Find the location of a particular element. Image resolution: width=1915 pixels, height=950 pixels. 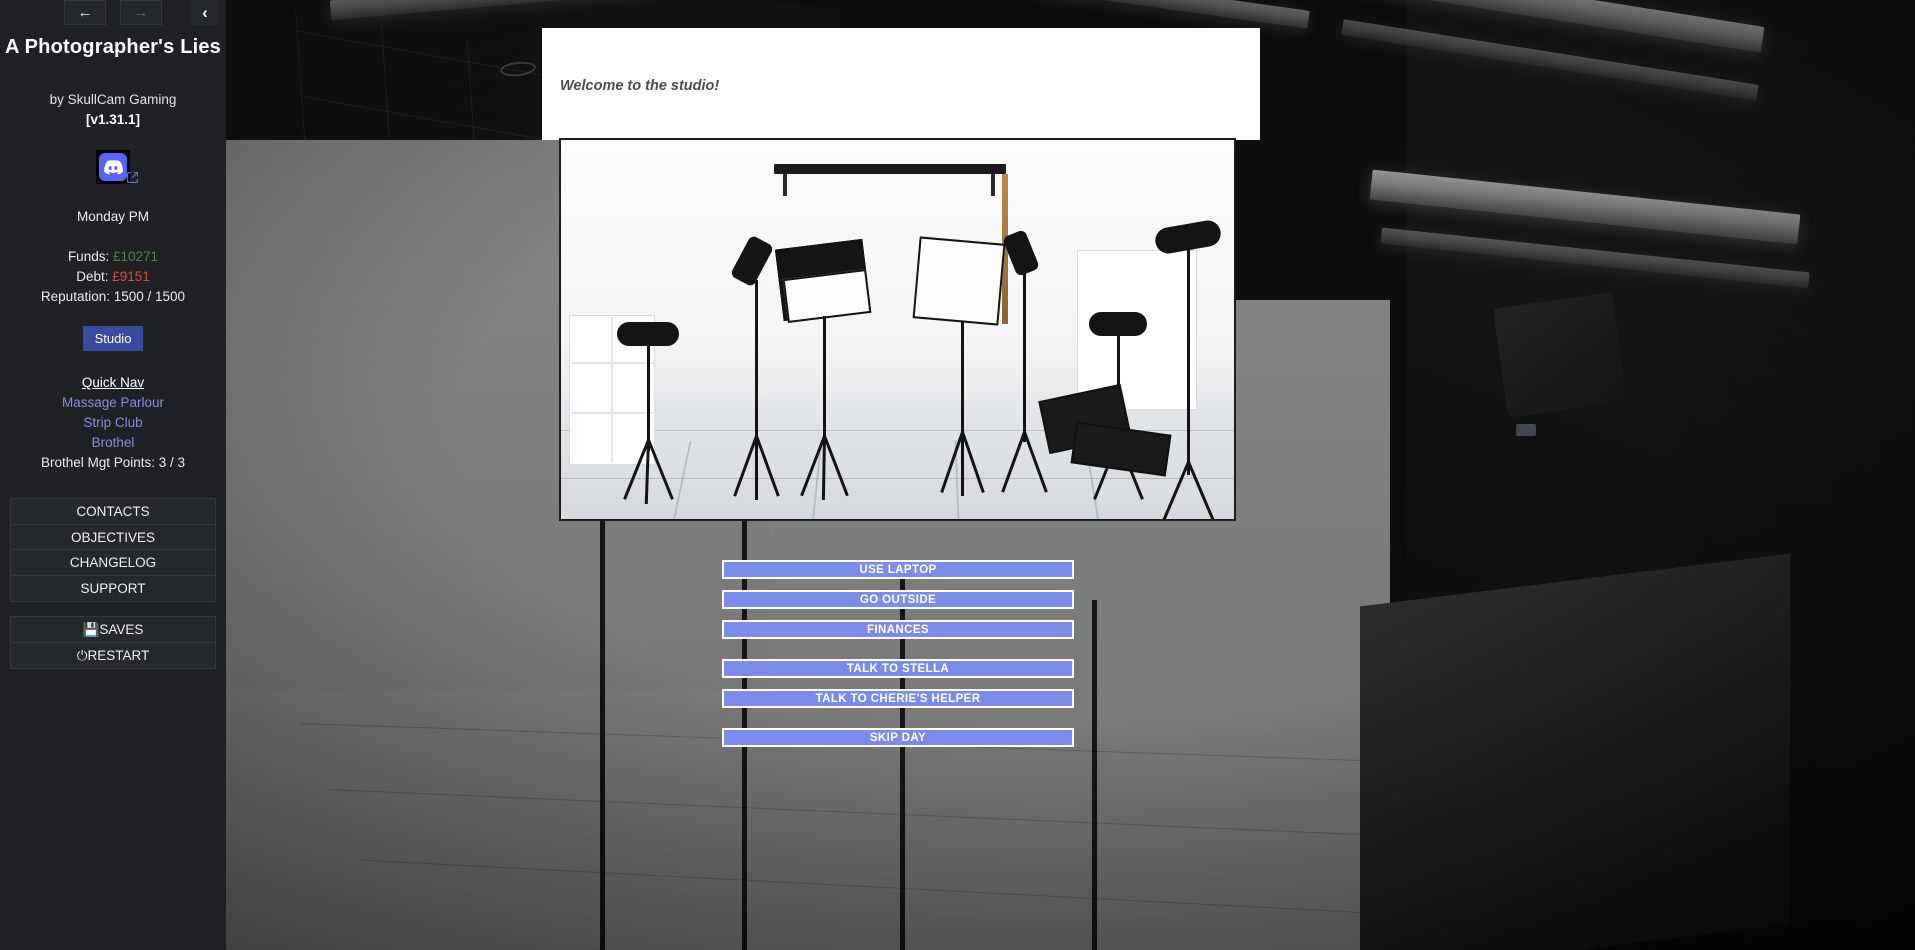

arrow-right-icon: → is located at coordinates (141, 12).